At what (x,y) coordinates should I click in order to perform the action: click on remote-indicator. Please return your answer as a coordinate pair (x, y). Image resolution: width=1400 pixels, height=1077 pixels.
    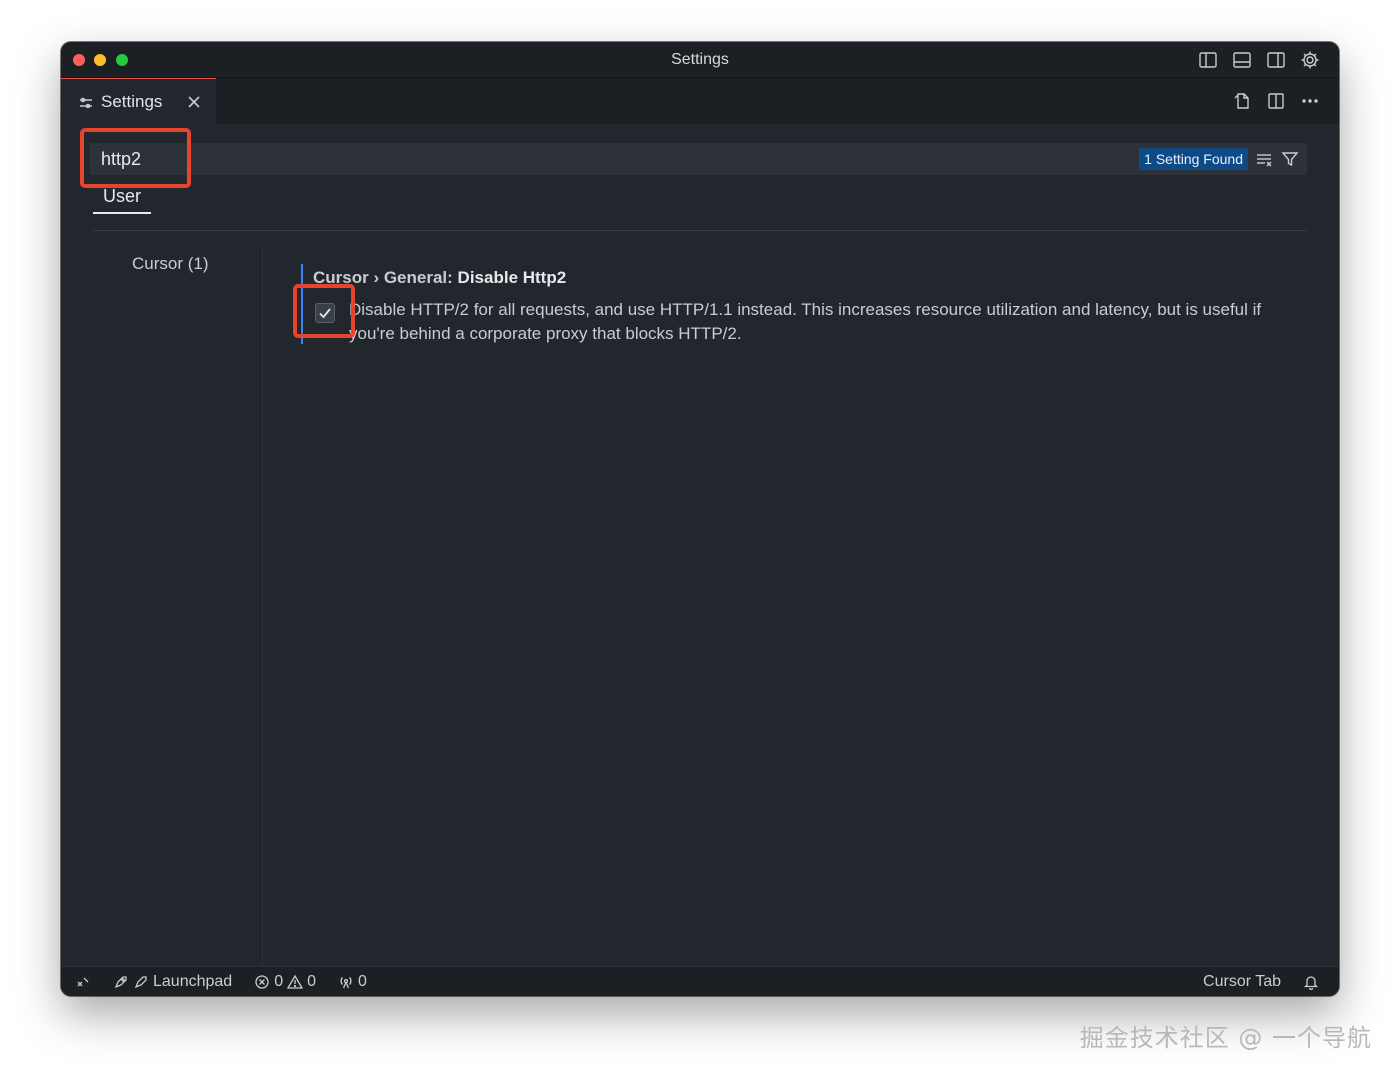
    Looking at the image, I should click on (83, 982).